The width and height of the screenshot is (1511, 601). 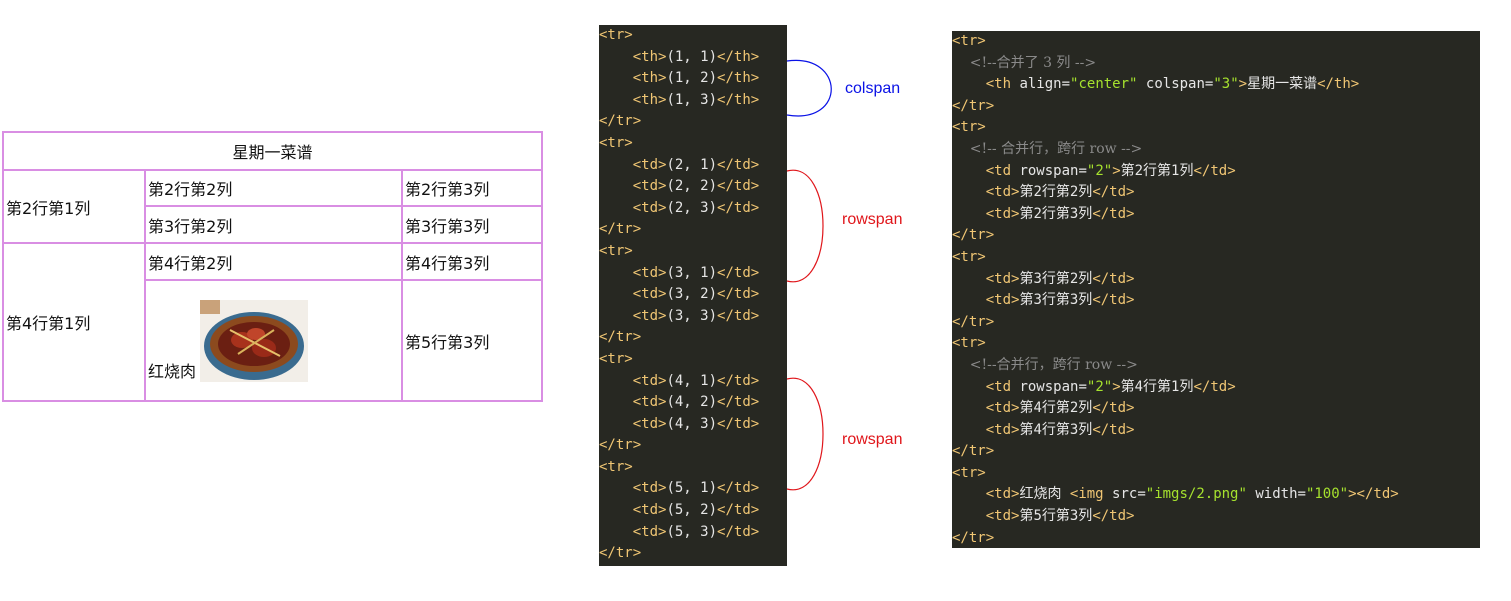 I want to click on rowspan-label-2: rowspan, so click(x=872, y=439).